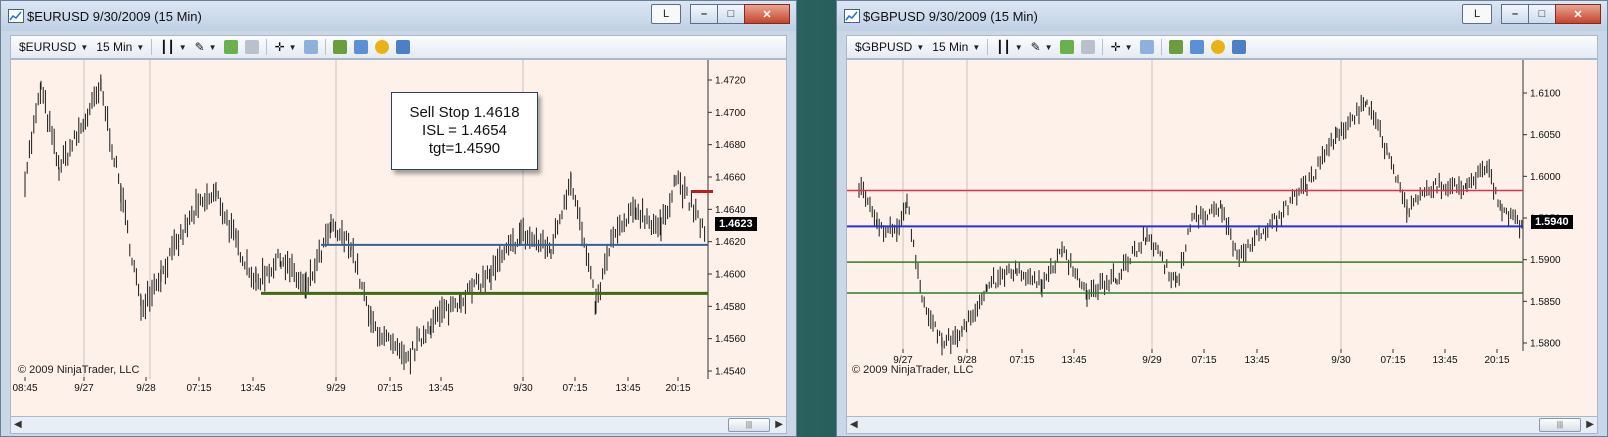 The height and width of the screenshot is (437, 1608). I want to click on y-tick-label: 1.4620, so click(730, 242).